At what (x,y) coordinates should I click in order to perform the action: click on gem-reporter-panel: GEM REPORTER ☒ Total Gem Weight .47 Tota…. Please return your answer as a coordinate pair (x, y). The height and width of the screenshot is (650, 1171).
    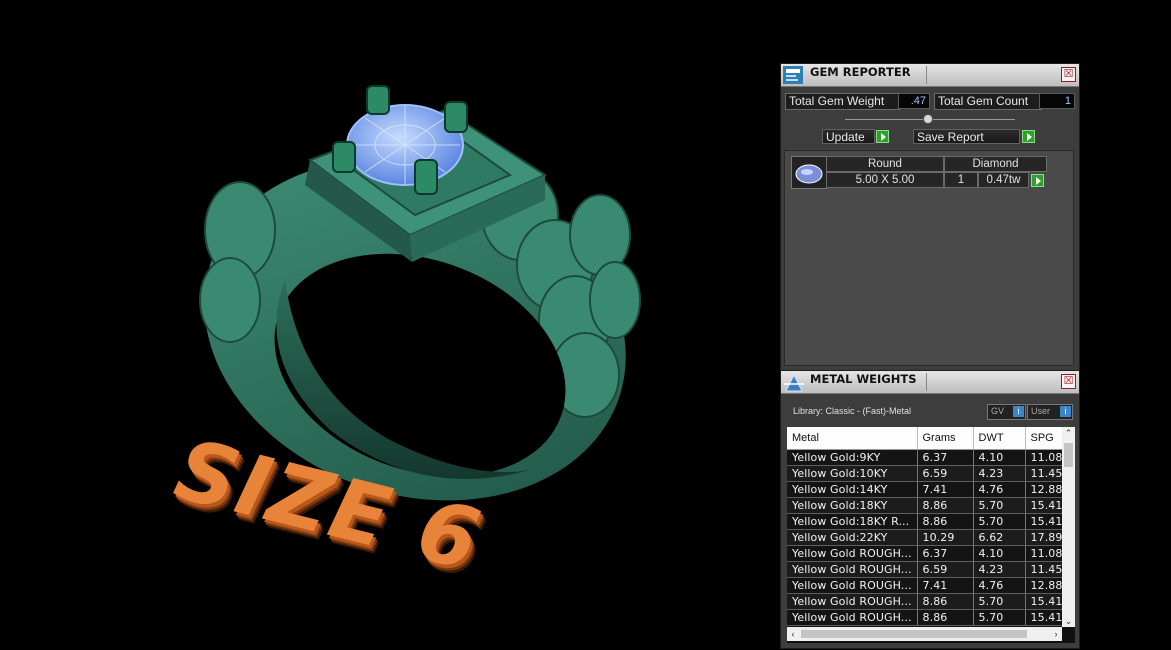
    Looking at the image, I should click on (930, 217).